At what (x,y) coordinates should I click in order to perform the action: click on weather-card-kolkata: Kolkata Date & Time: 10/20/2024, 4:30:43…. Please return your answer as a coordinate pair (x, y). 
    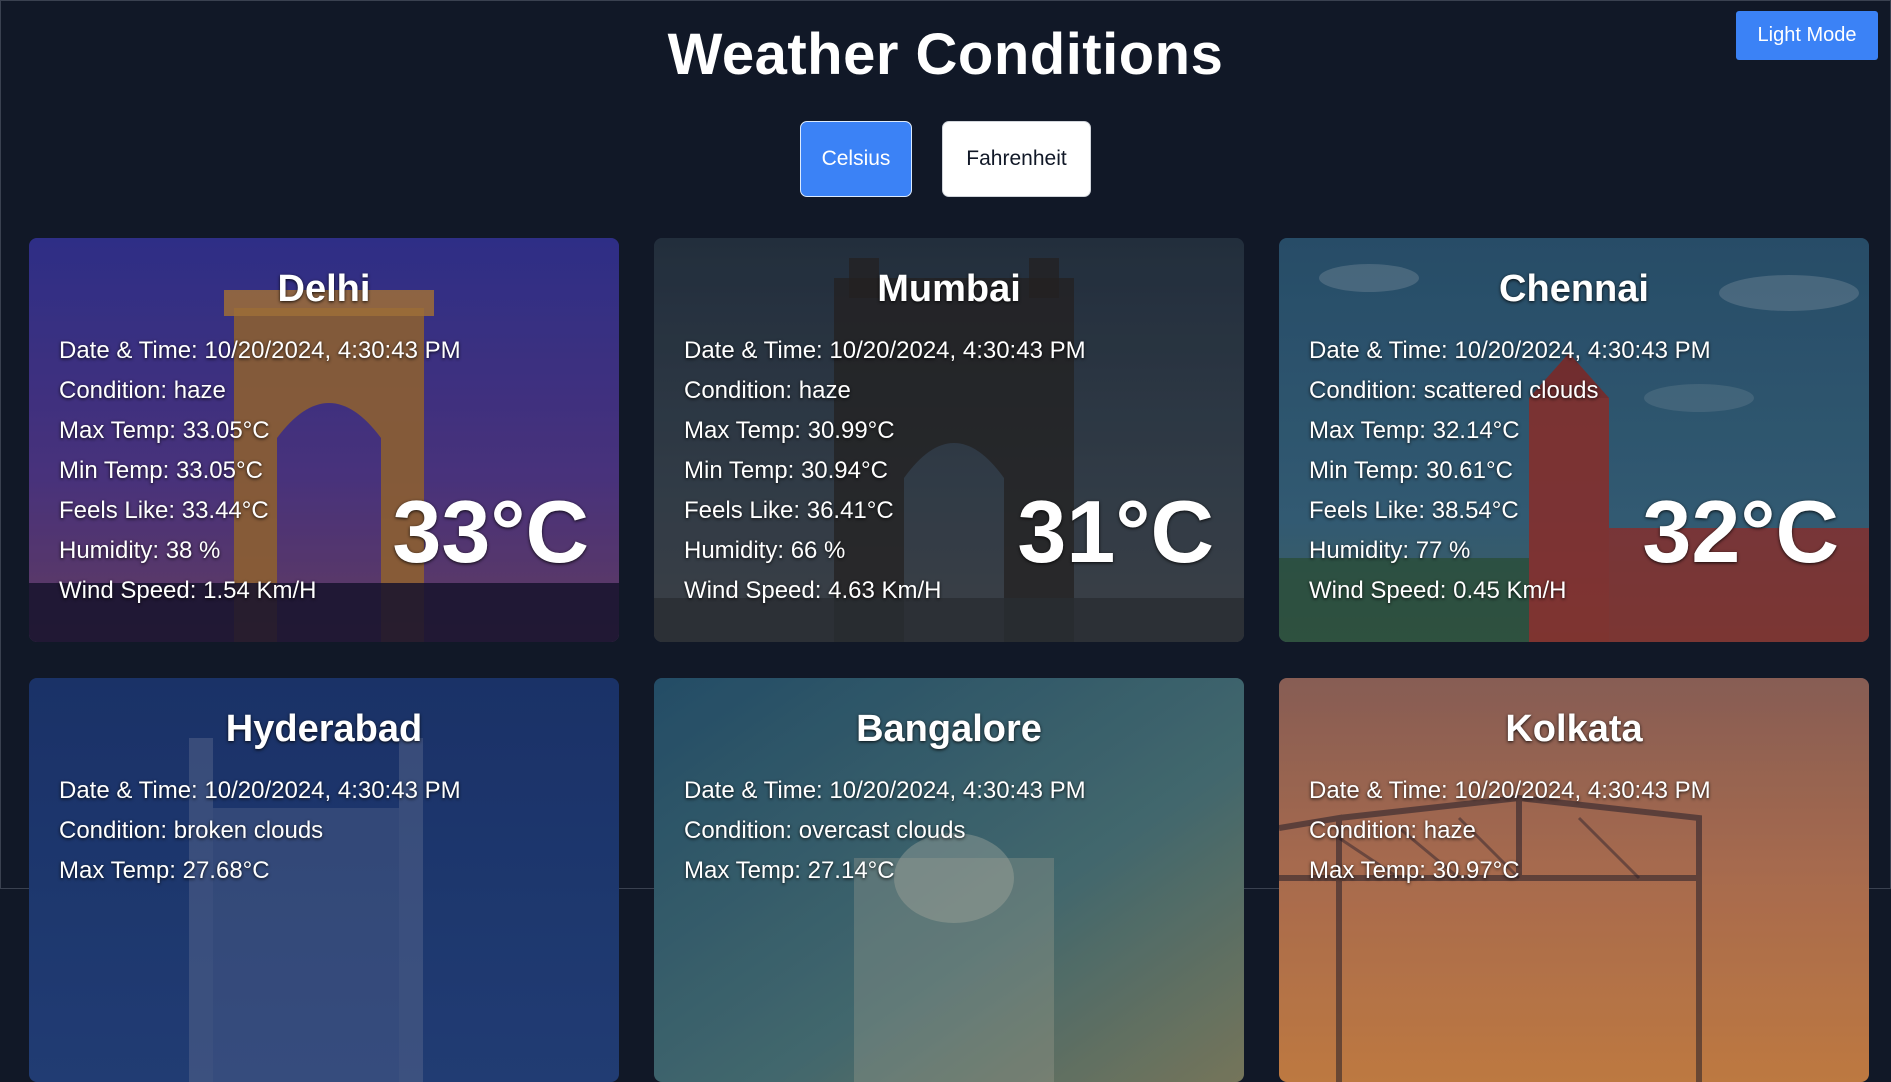
    Looking at the image, I should click on (1574, 880).